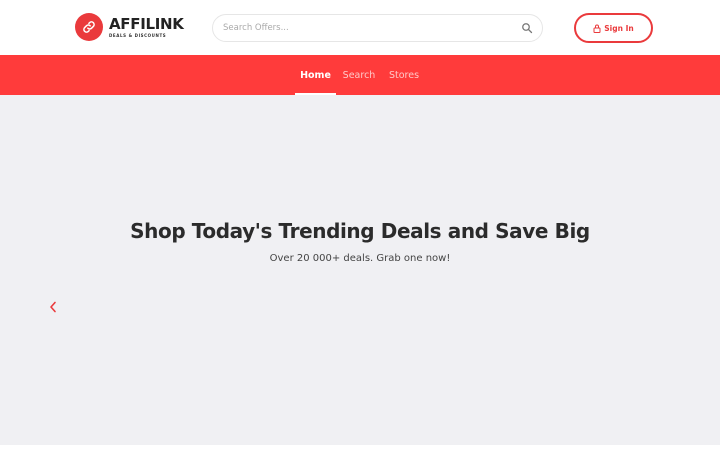 The height and width of the screenshot is (450, 720). Describe the element at coordinates (89, 27) in the screenshot. I see `link-icon` at that location.